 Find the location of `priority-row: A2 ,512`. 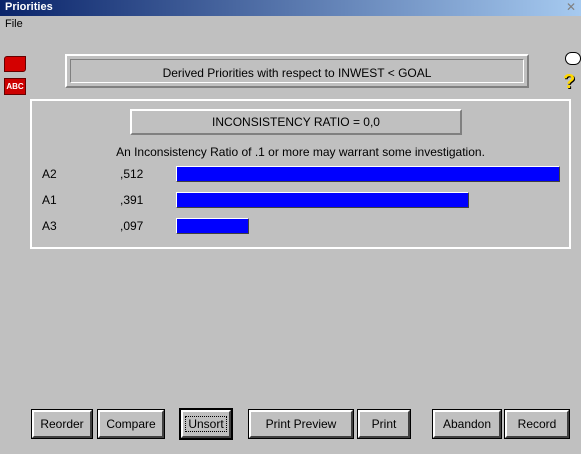

priority-row: A2 ,512 is located at coordinates (300, 174).